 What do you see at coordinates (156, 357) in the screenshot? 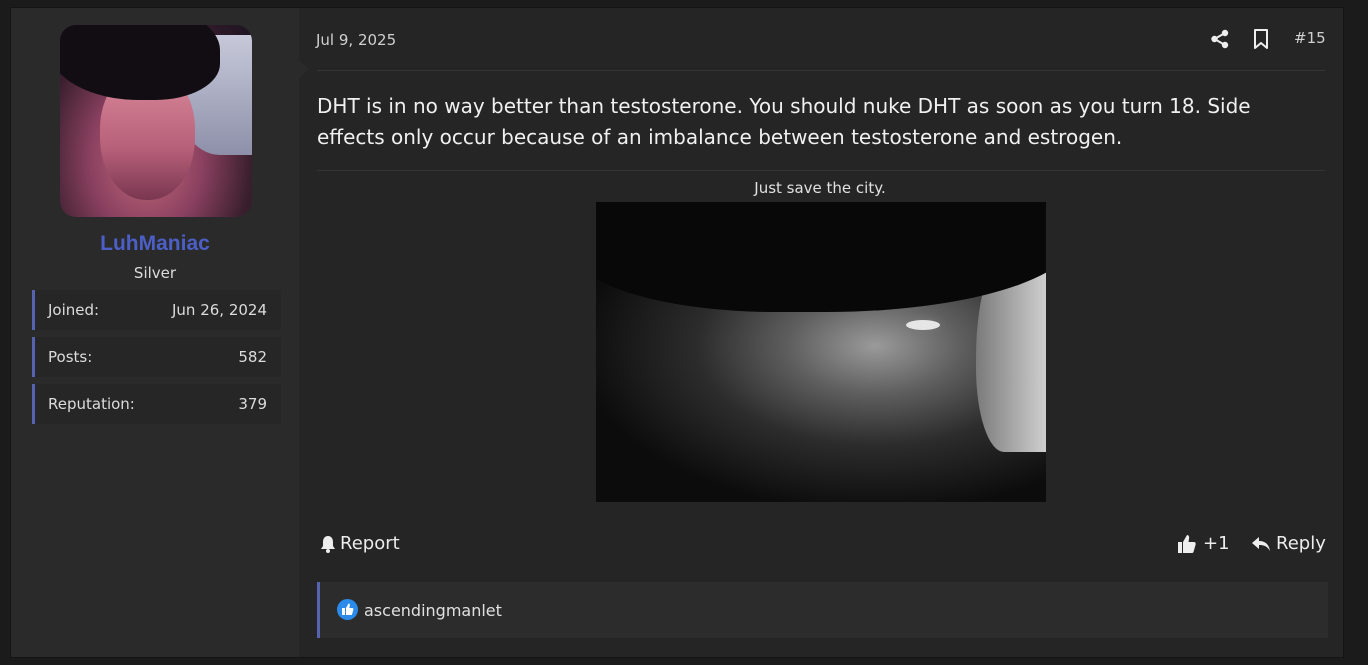
I see `stat-posts: Posts: 582` at bounding box center [156, 357].